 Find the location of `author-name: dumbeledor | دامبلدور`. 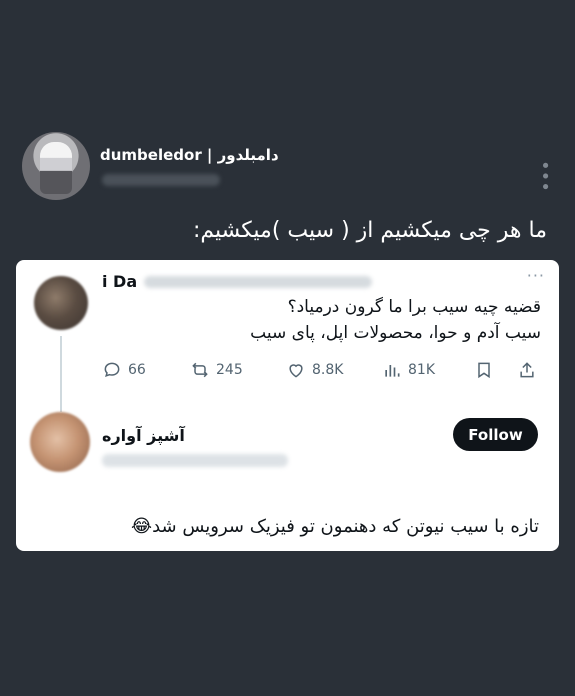

author-name: dumbeledor | دامبلدور is located at coordinates (189, 155).